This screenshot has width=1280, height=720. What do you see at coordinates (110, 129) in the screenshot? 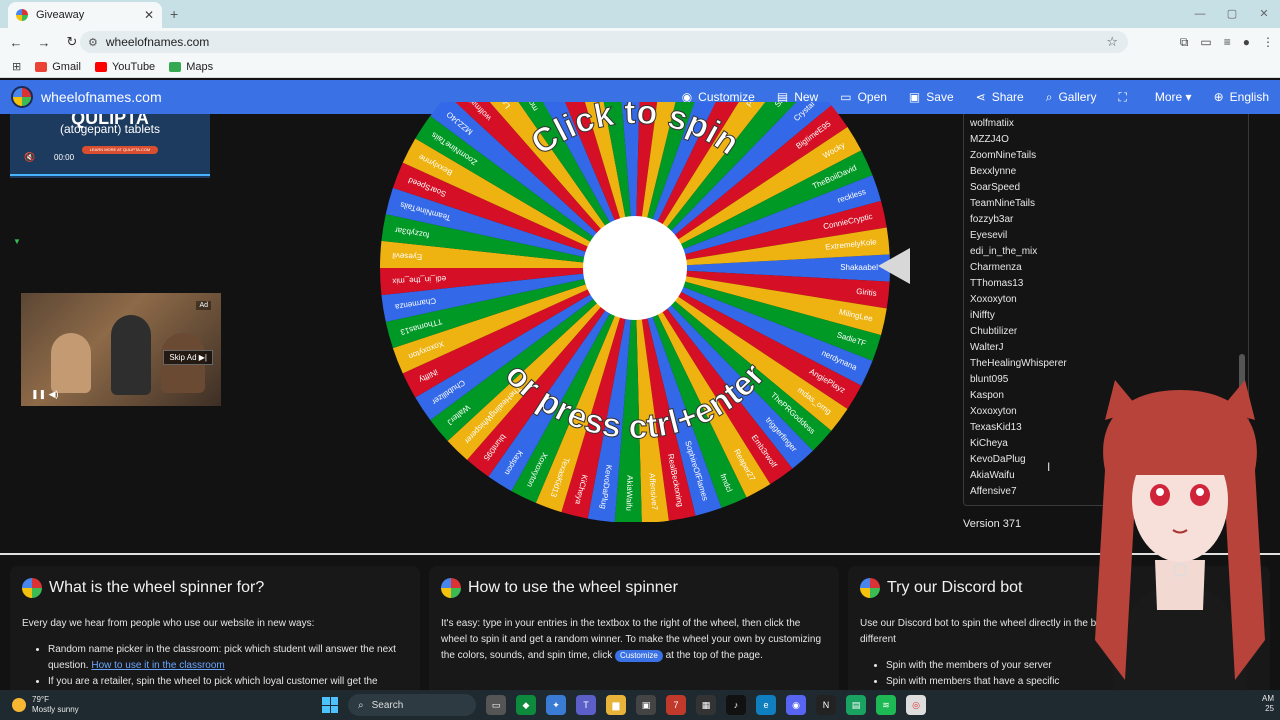
I see `ad-subtitle: (atogepant) tablets` at bounding box center [110, 129].